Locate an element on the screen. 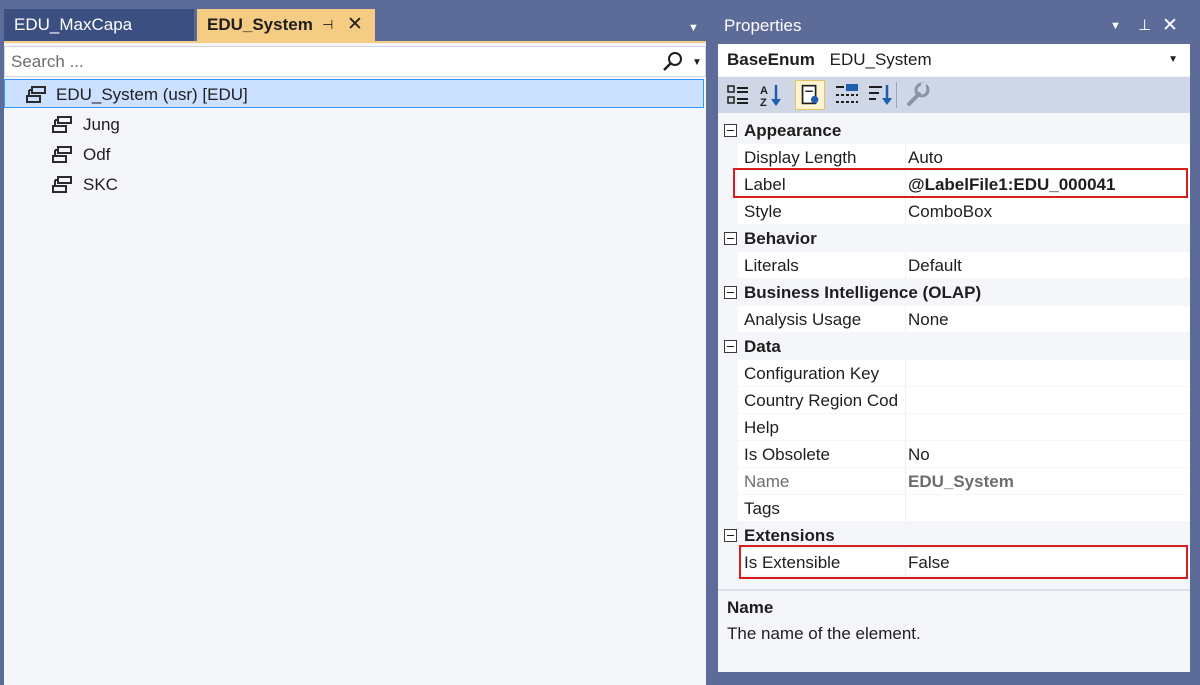 The width and height of the screenshot is (1200, 685). object-selector: BaseEnum EDU_System ▼ is located at coordinates (954, 60).